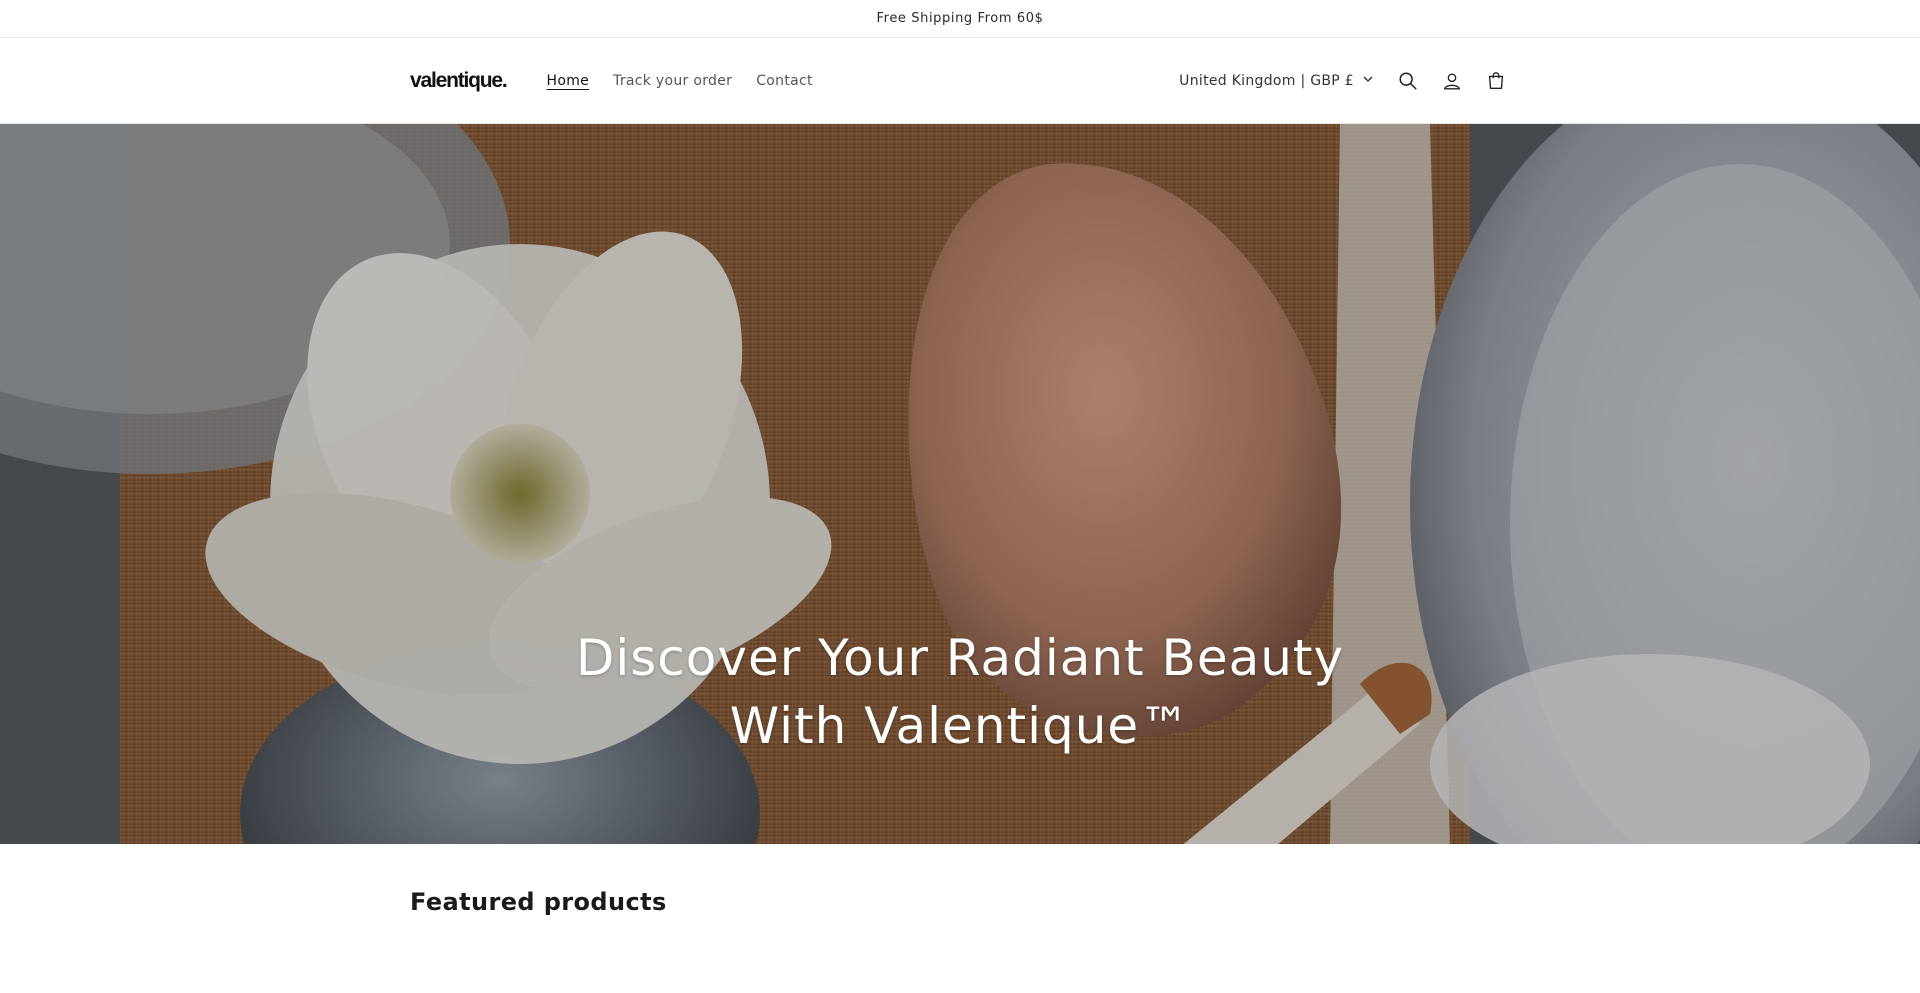  What do you see at coordinates (538, 902) in the screenshot?
I see `featured-products-title: Featured products` at bounding box center [538, 902].